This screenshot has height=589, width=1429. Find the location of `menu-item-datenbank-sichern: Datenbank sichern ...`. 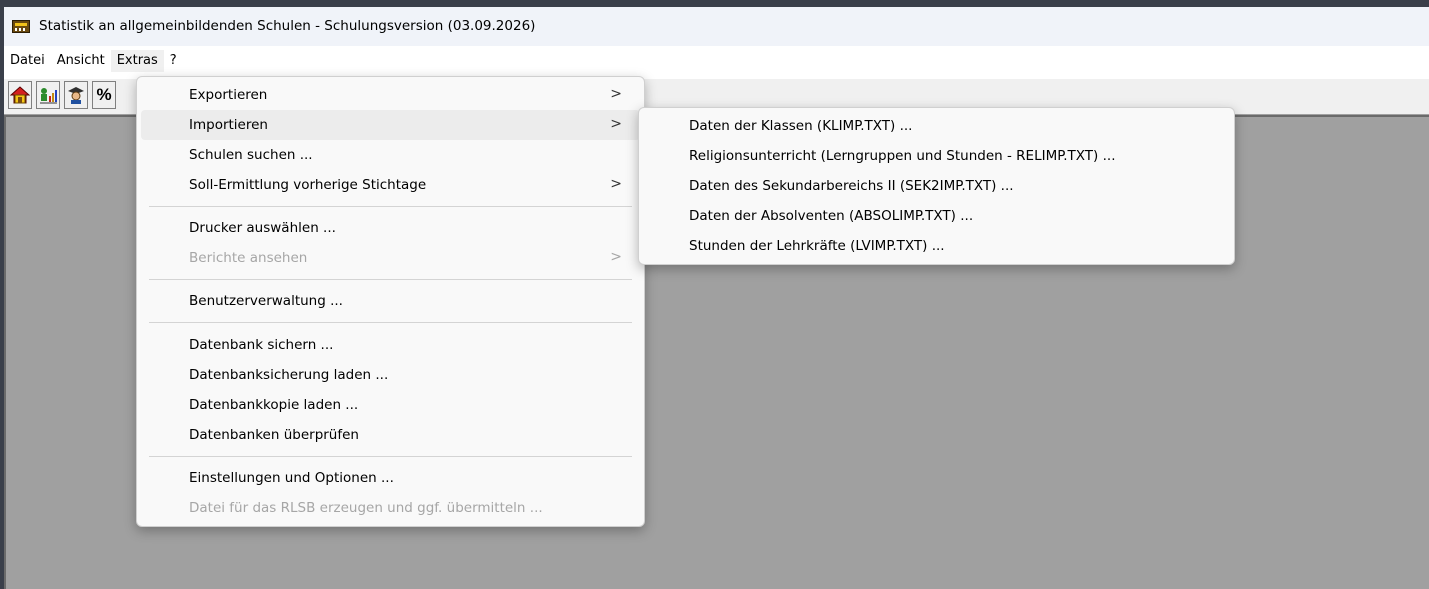

menu-item-datenbank-sichern: Datenbank sichern ... is located at coordinates (390, 345).